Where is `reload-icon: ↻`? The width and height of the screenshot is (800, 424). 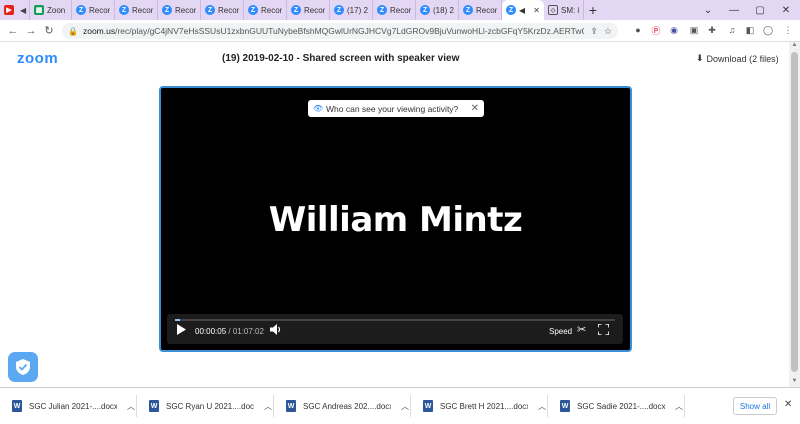
reload-icon: ↻ is located at coordinates (49, 31).